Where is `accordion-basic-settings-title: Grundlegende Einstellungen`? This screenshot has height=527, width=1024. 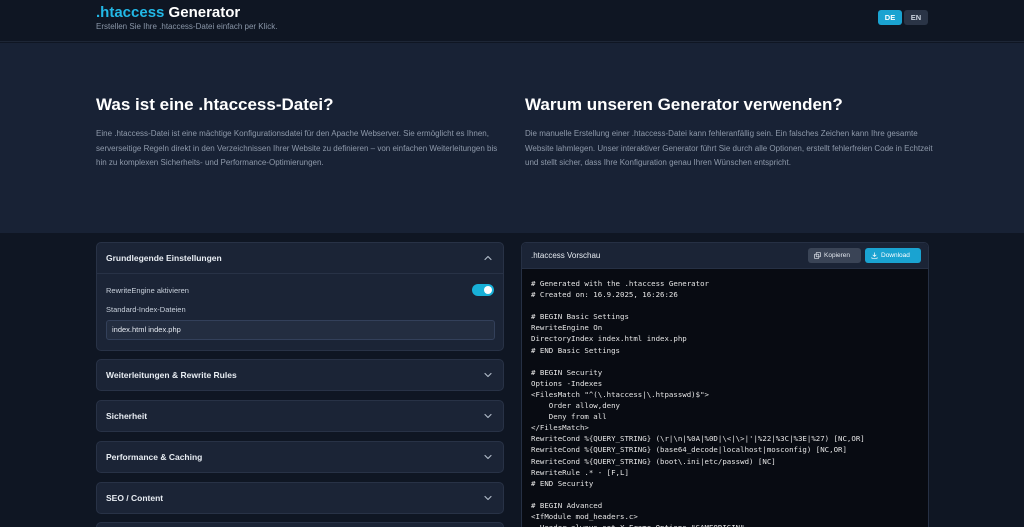
accordion-basic-settings-title: Grundlegende Einstellungen is located at coordinates (164, 258).